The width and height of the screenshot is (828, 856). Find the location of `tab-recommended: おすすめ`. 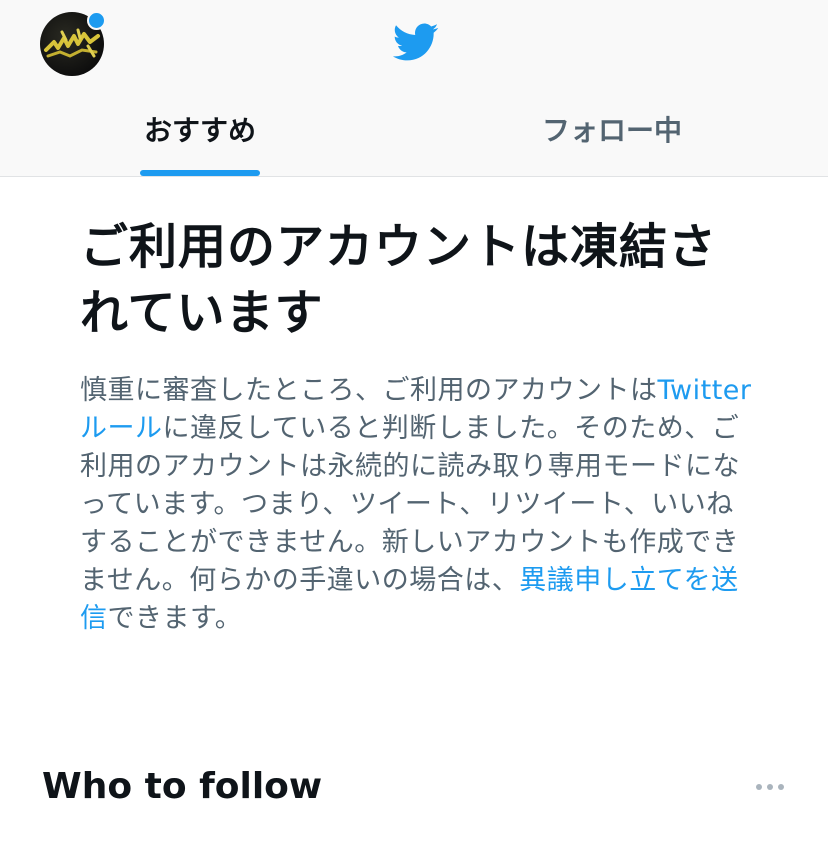

tab-recommended: おすすめ is located at coordinates (200, 141).